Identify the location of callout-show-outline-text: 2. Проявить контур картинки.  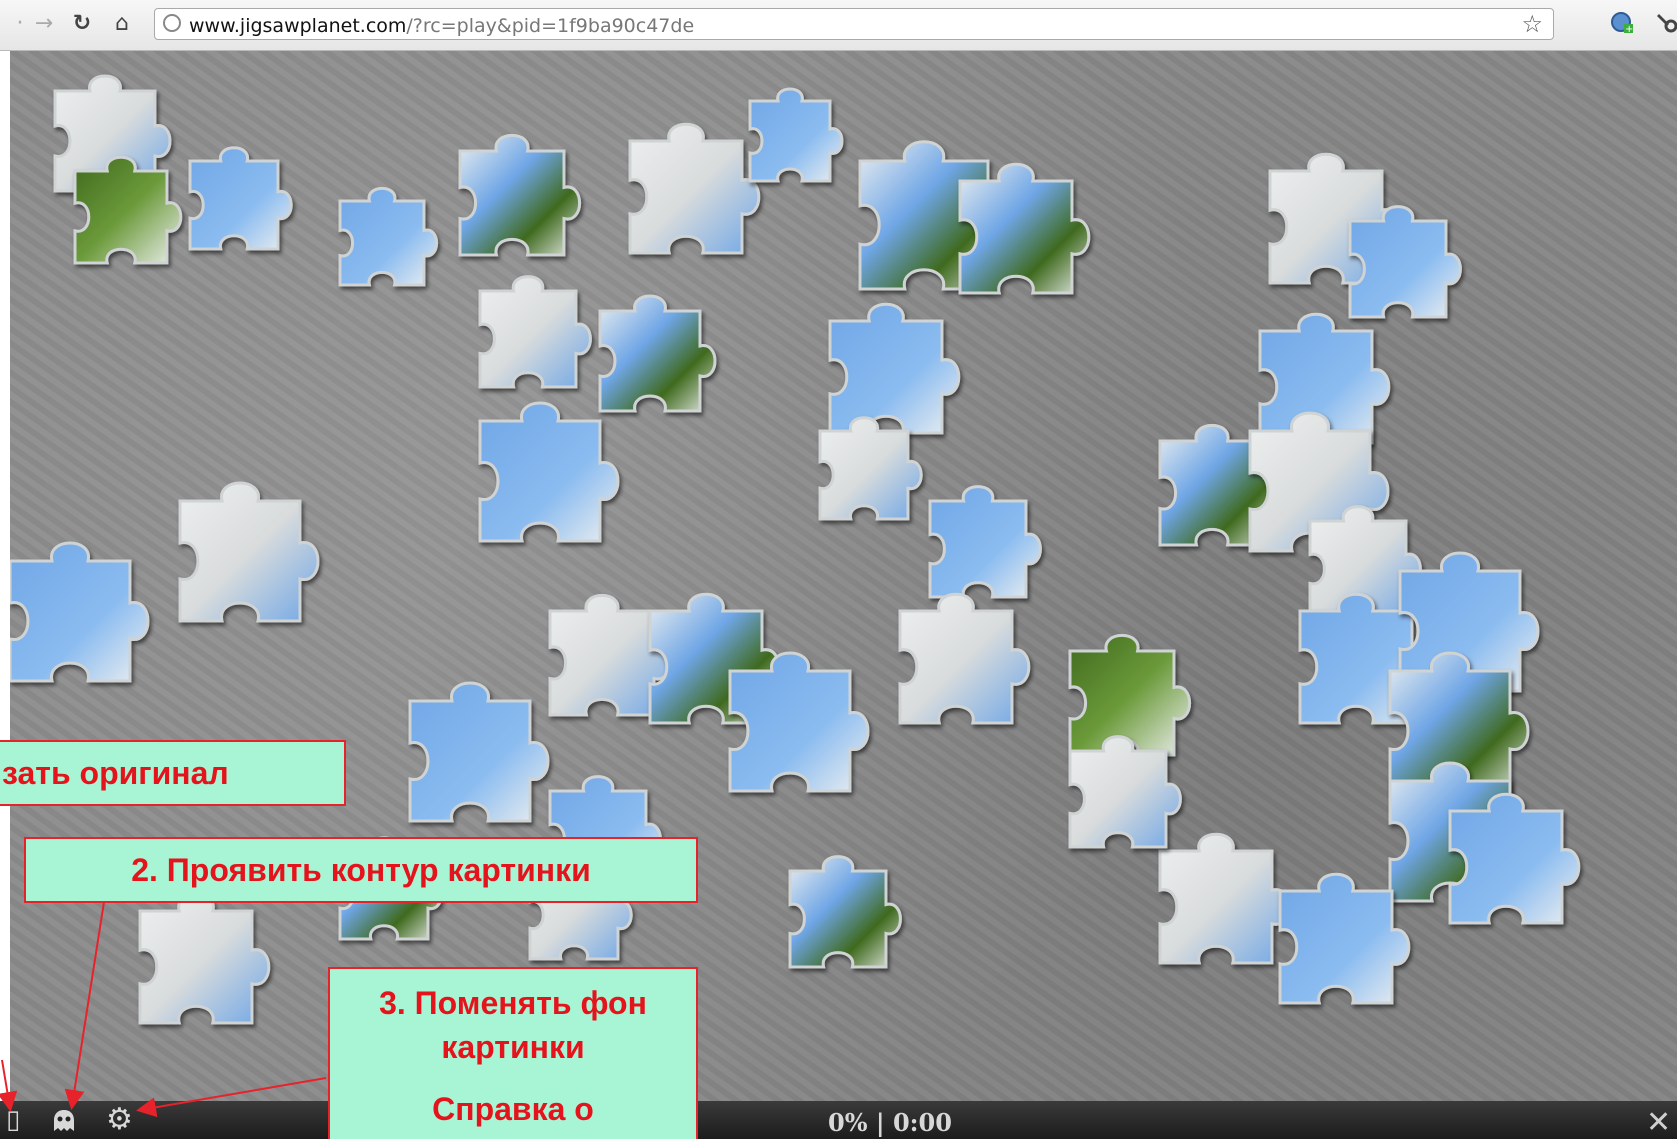
(361, 870).